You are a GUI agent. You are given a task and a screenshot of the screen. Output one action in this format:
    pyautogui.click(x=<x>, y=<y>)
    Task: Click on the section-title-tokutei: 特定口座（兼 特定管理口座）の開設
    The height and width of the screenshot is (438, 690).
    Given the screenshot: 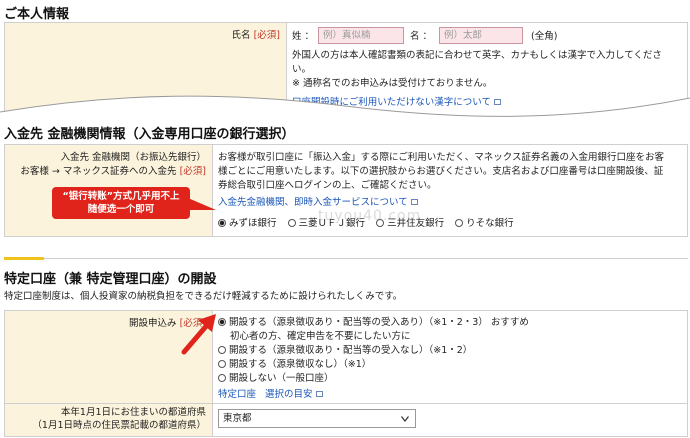 What is the action you would take?
    pyautogui.click(x=110, y=279)
    